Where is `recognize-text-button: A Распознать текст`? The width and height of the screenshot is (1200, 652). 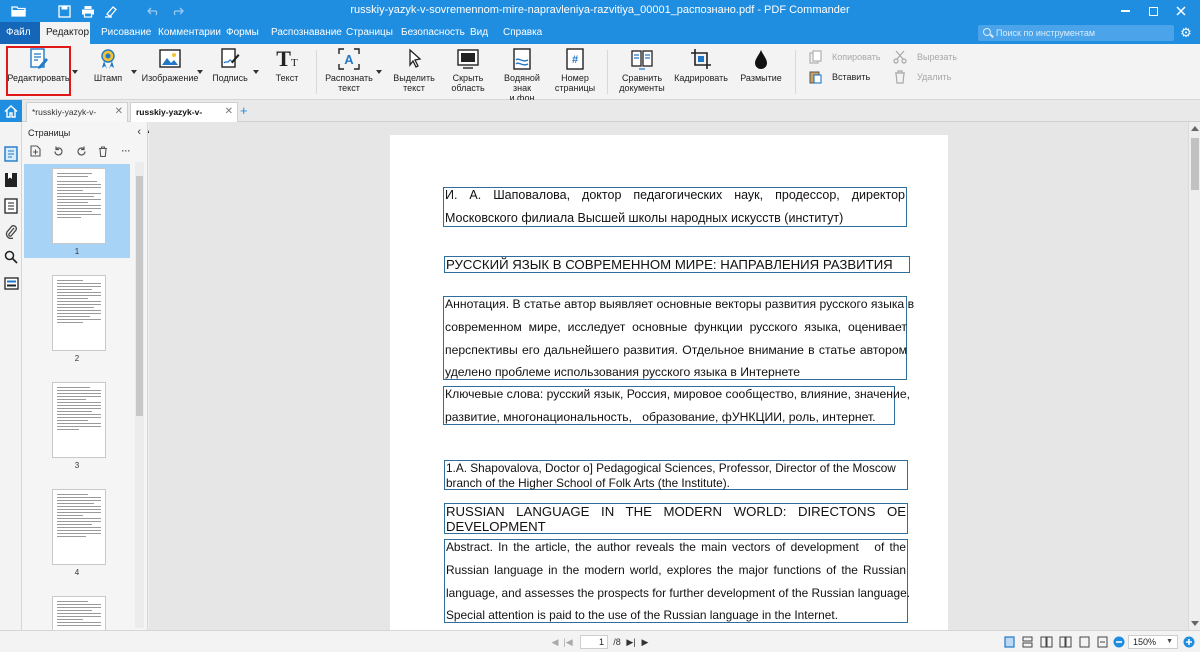 recognize-text-button: A Распознать текст is located at coordinates (349, 72).